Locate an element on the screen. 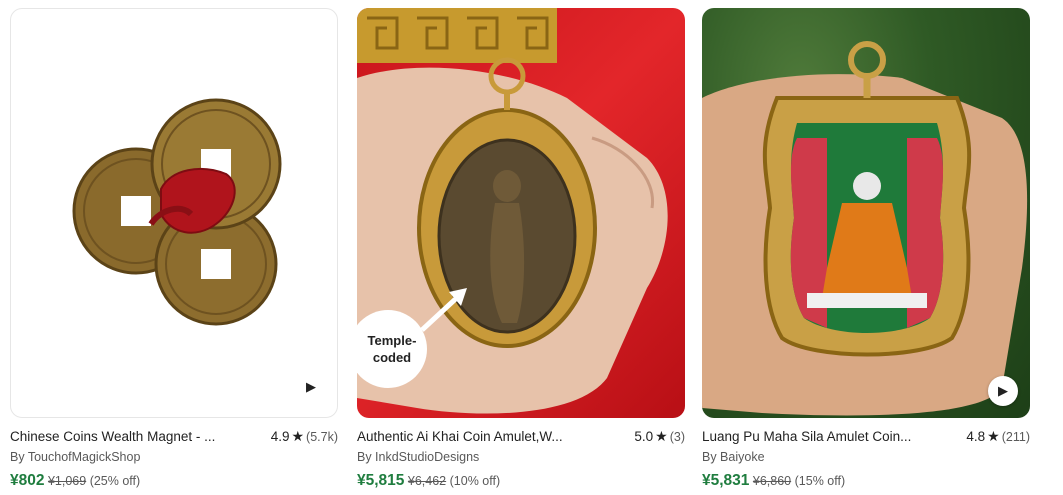  rating: 4.8 ★ (211) is located at coordinates (998, 435).